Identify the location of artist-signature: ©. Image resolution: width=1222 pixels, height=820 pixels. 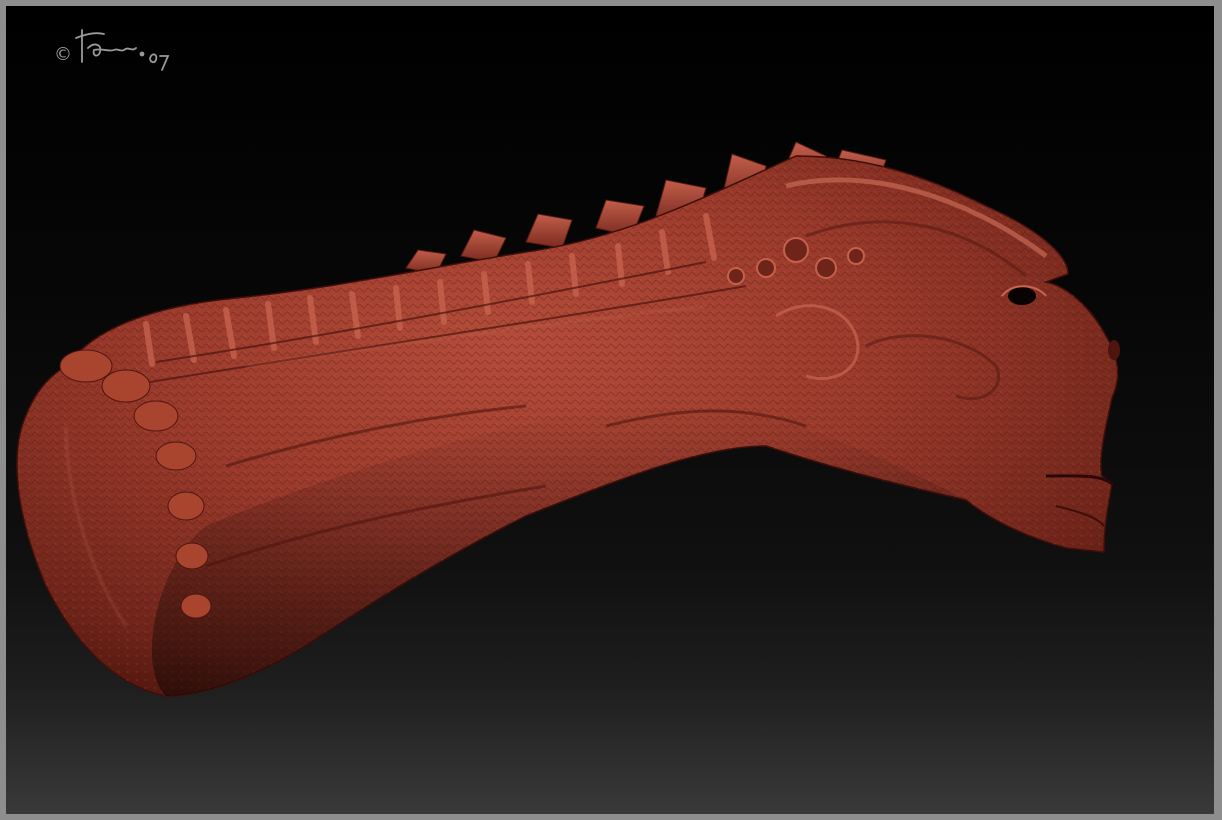
(112, 50).